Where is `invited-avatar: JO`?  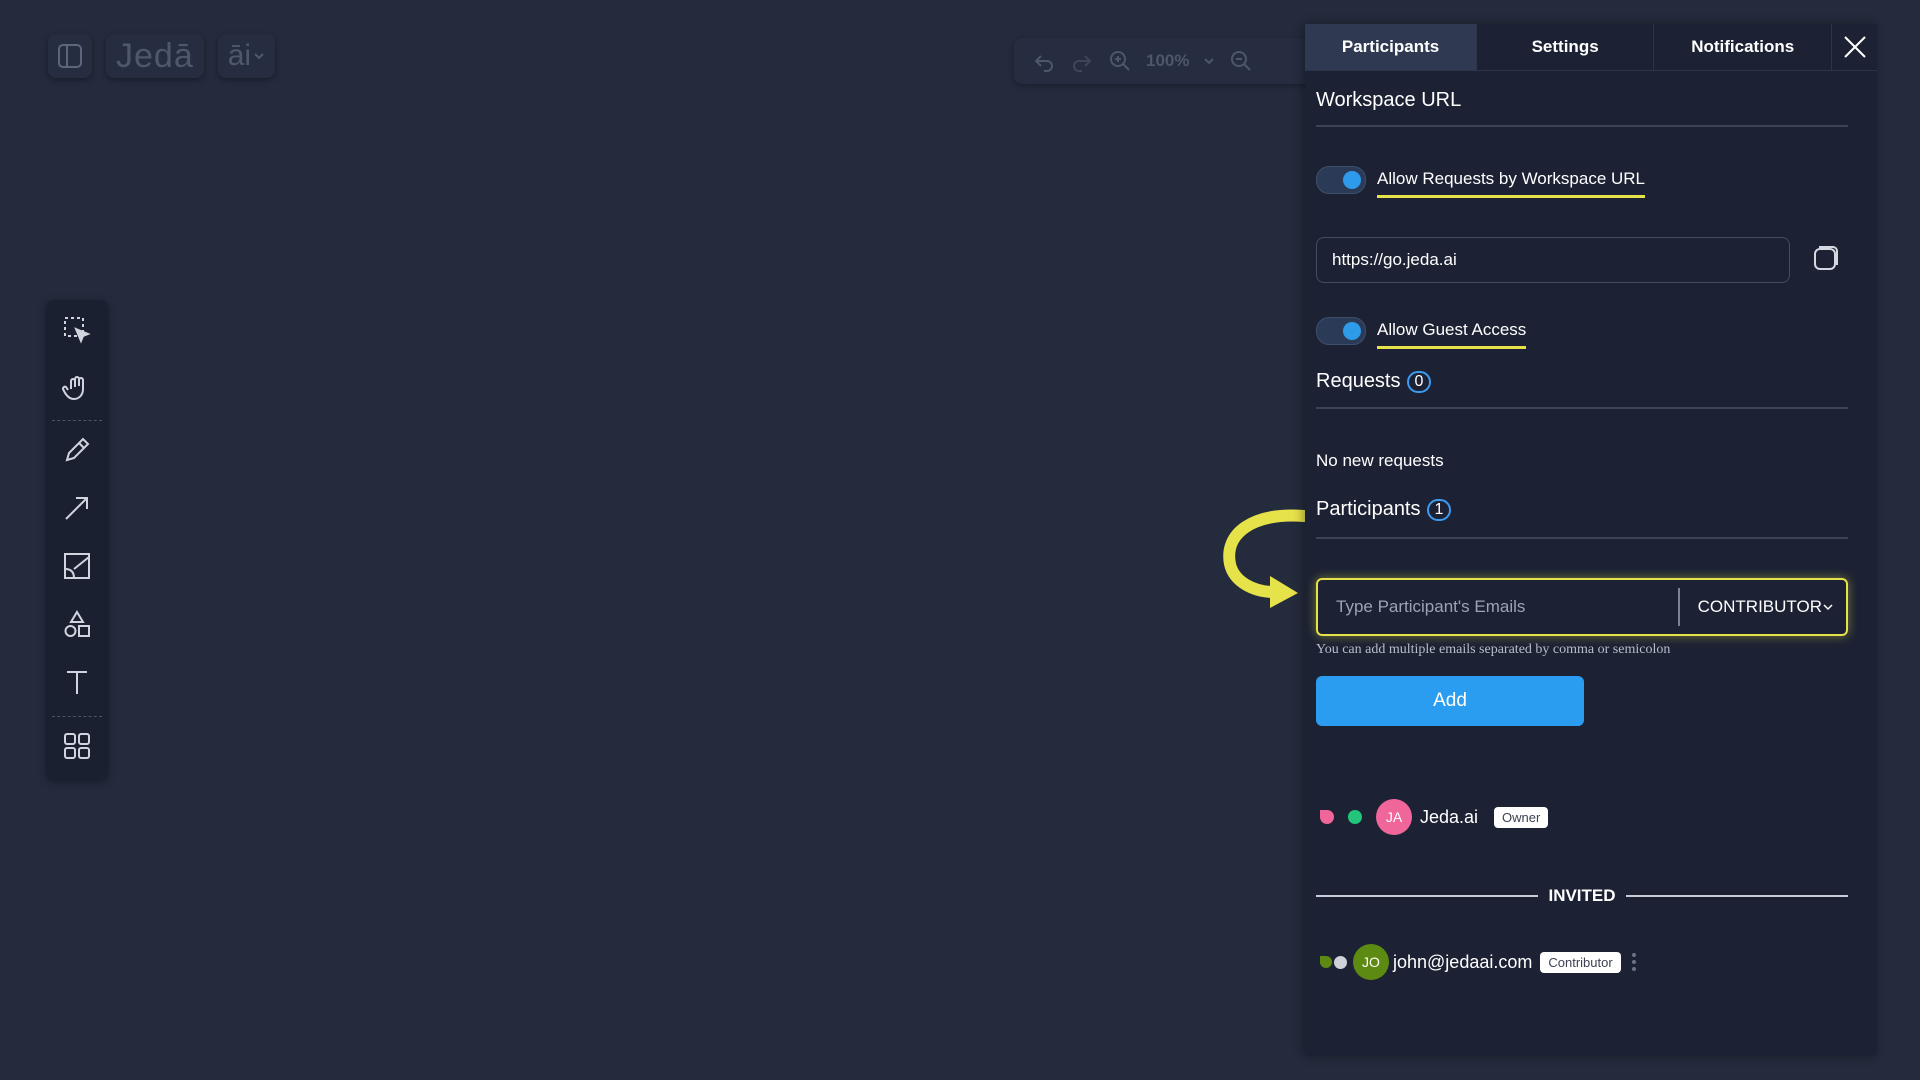 invited-avatar: JO is located at coordinates (1371, 962).